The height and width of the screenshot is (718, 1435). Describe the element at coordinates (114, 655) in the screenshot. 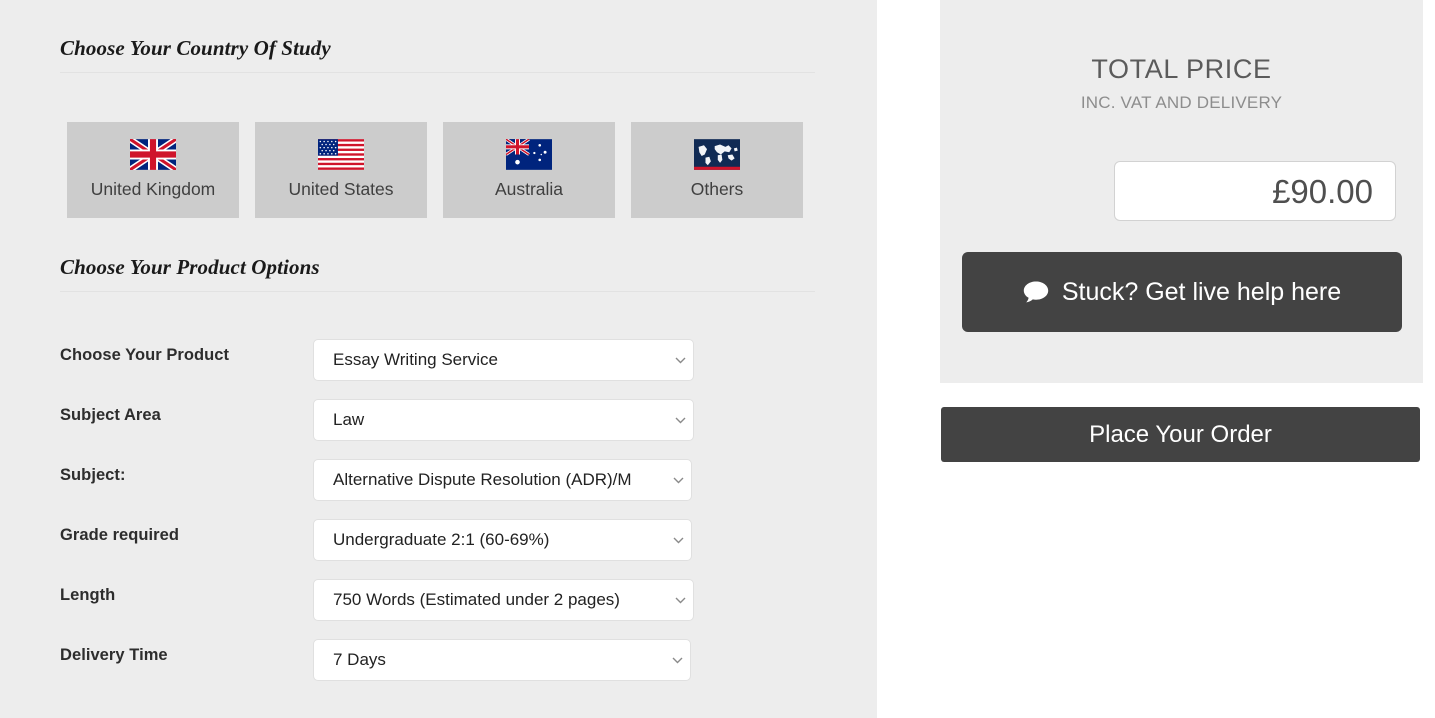

I see `field-label: Delivery Time` at that location.